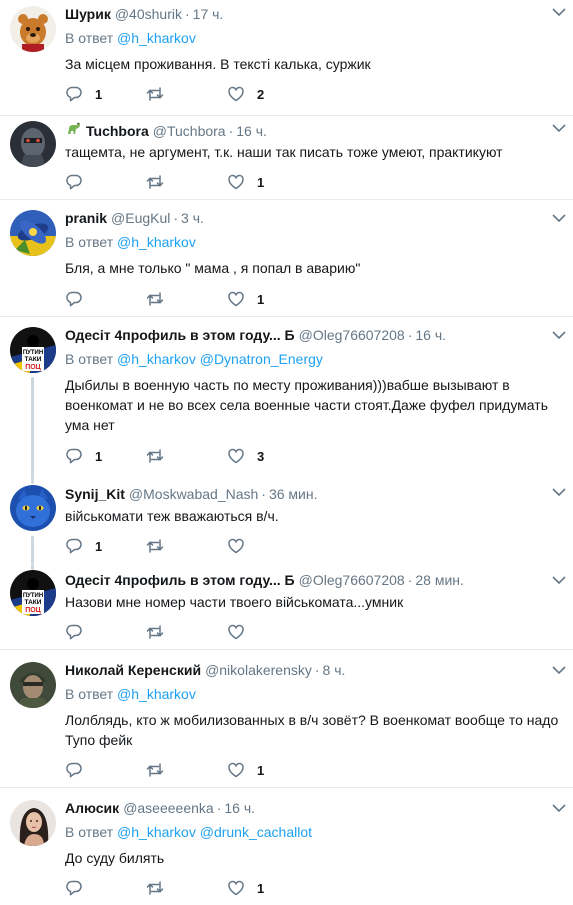 Image resolution: width=573 pixels, height=905 pixels. What do you see at coordinates (261, 359) in the screenshot?
I see `mention-link: @Dynatron_Energy` at bounding box center [261, 359].